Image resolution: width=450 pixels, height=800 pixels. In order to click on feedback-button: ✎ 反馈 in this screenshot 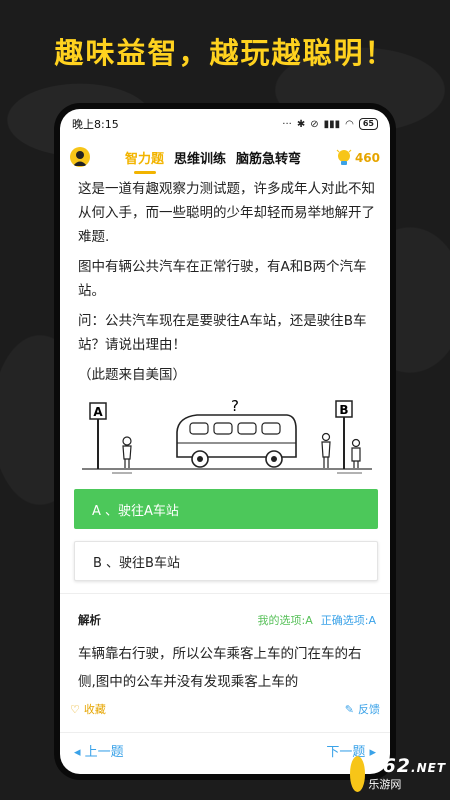, I will do `click(362, 709)`.